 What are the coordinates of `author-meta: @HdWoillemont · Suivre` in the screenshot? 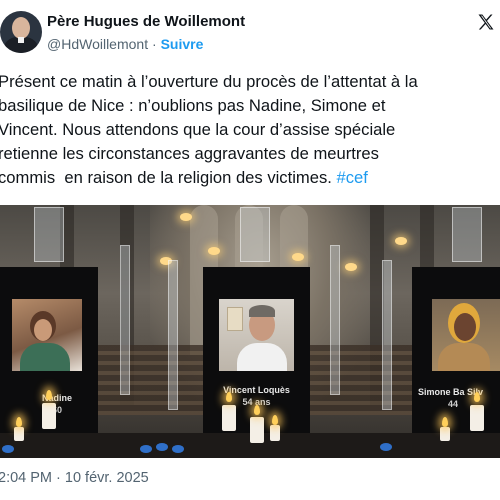 It's located at (125, 44).